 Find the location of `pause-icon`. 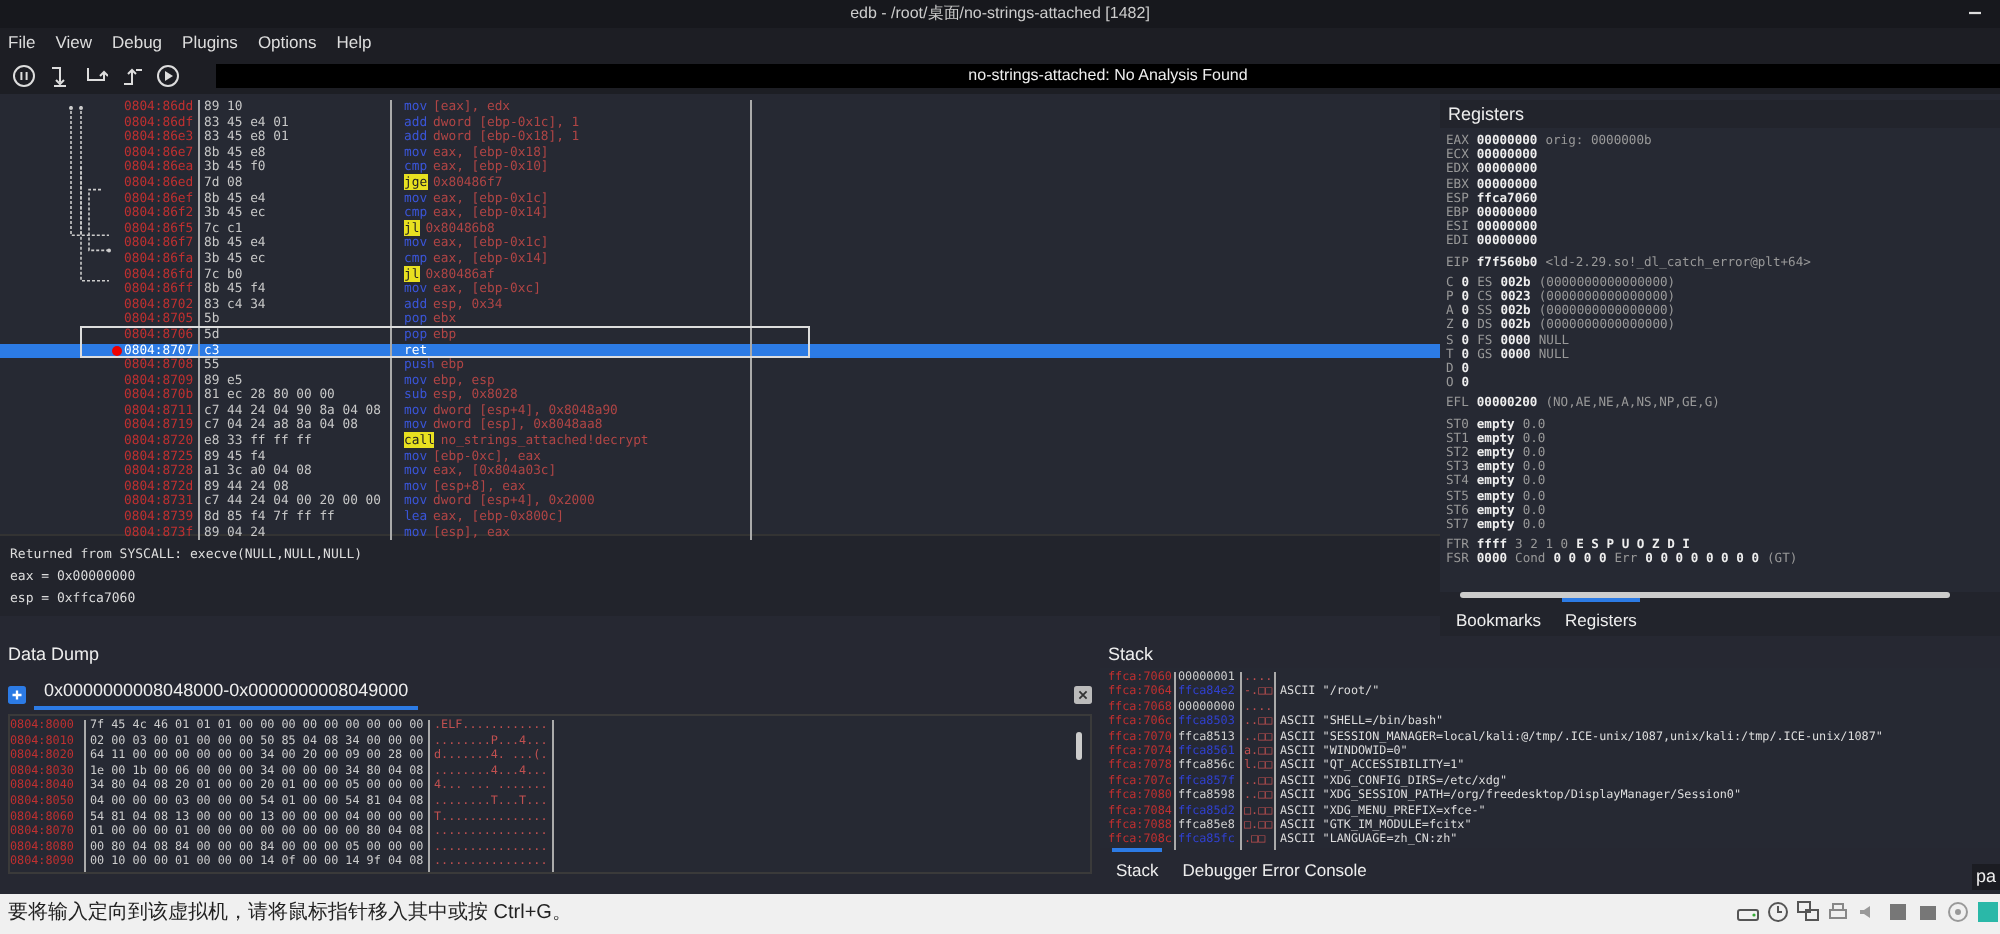

pause-icon is located at coordinates (24, 75).